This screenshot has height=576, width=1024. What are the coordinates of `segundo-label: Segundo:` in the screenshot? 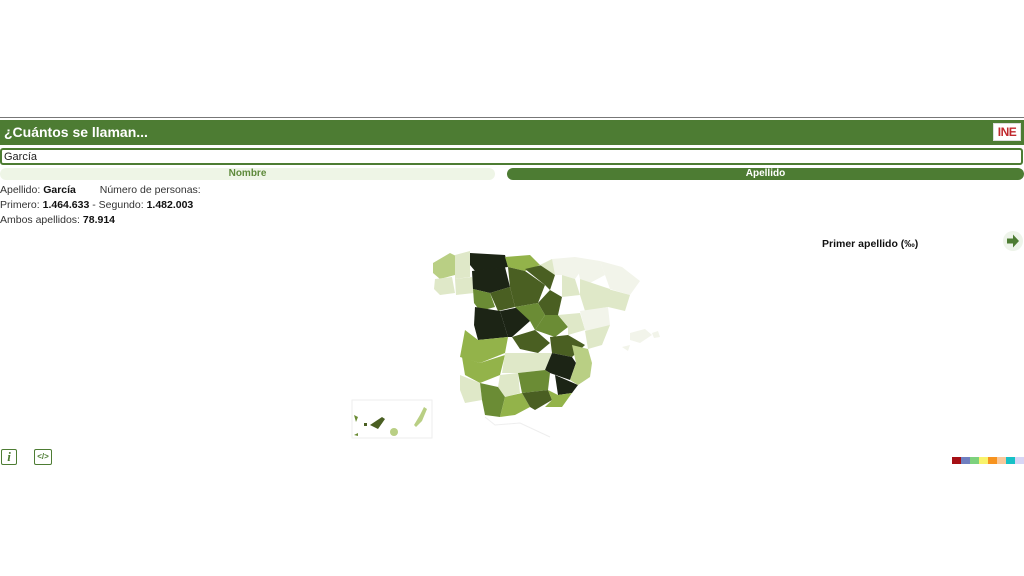 It's located at (121, 205).